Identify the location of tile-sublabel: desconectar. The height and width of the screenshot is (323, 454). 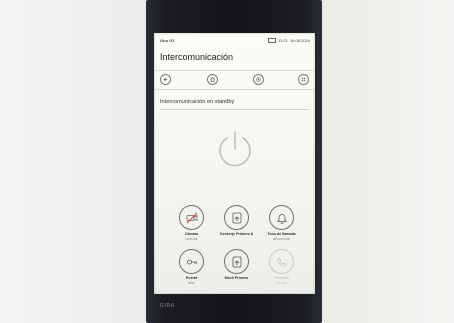
(281, 239).